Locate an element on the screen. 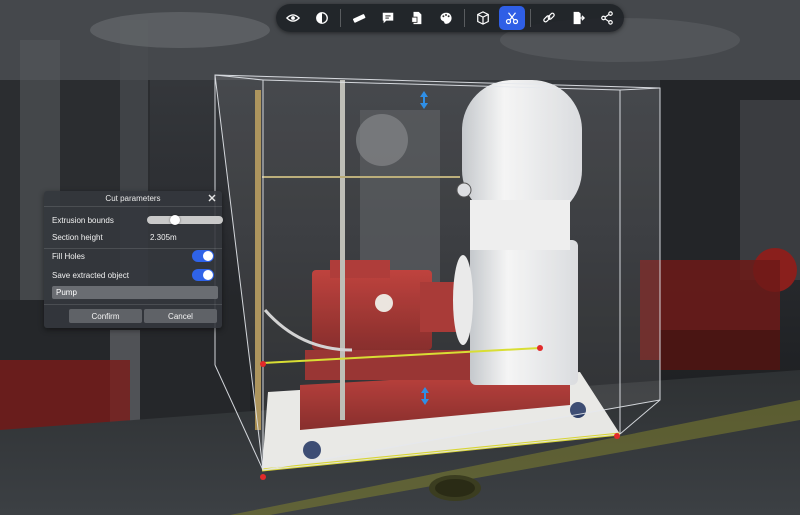 The width and height of the screenshot is (800, 515). contrast-icon is located at coordinates (322, 18).